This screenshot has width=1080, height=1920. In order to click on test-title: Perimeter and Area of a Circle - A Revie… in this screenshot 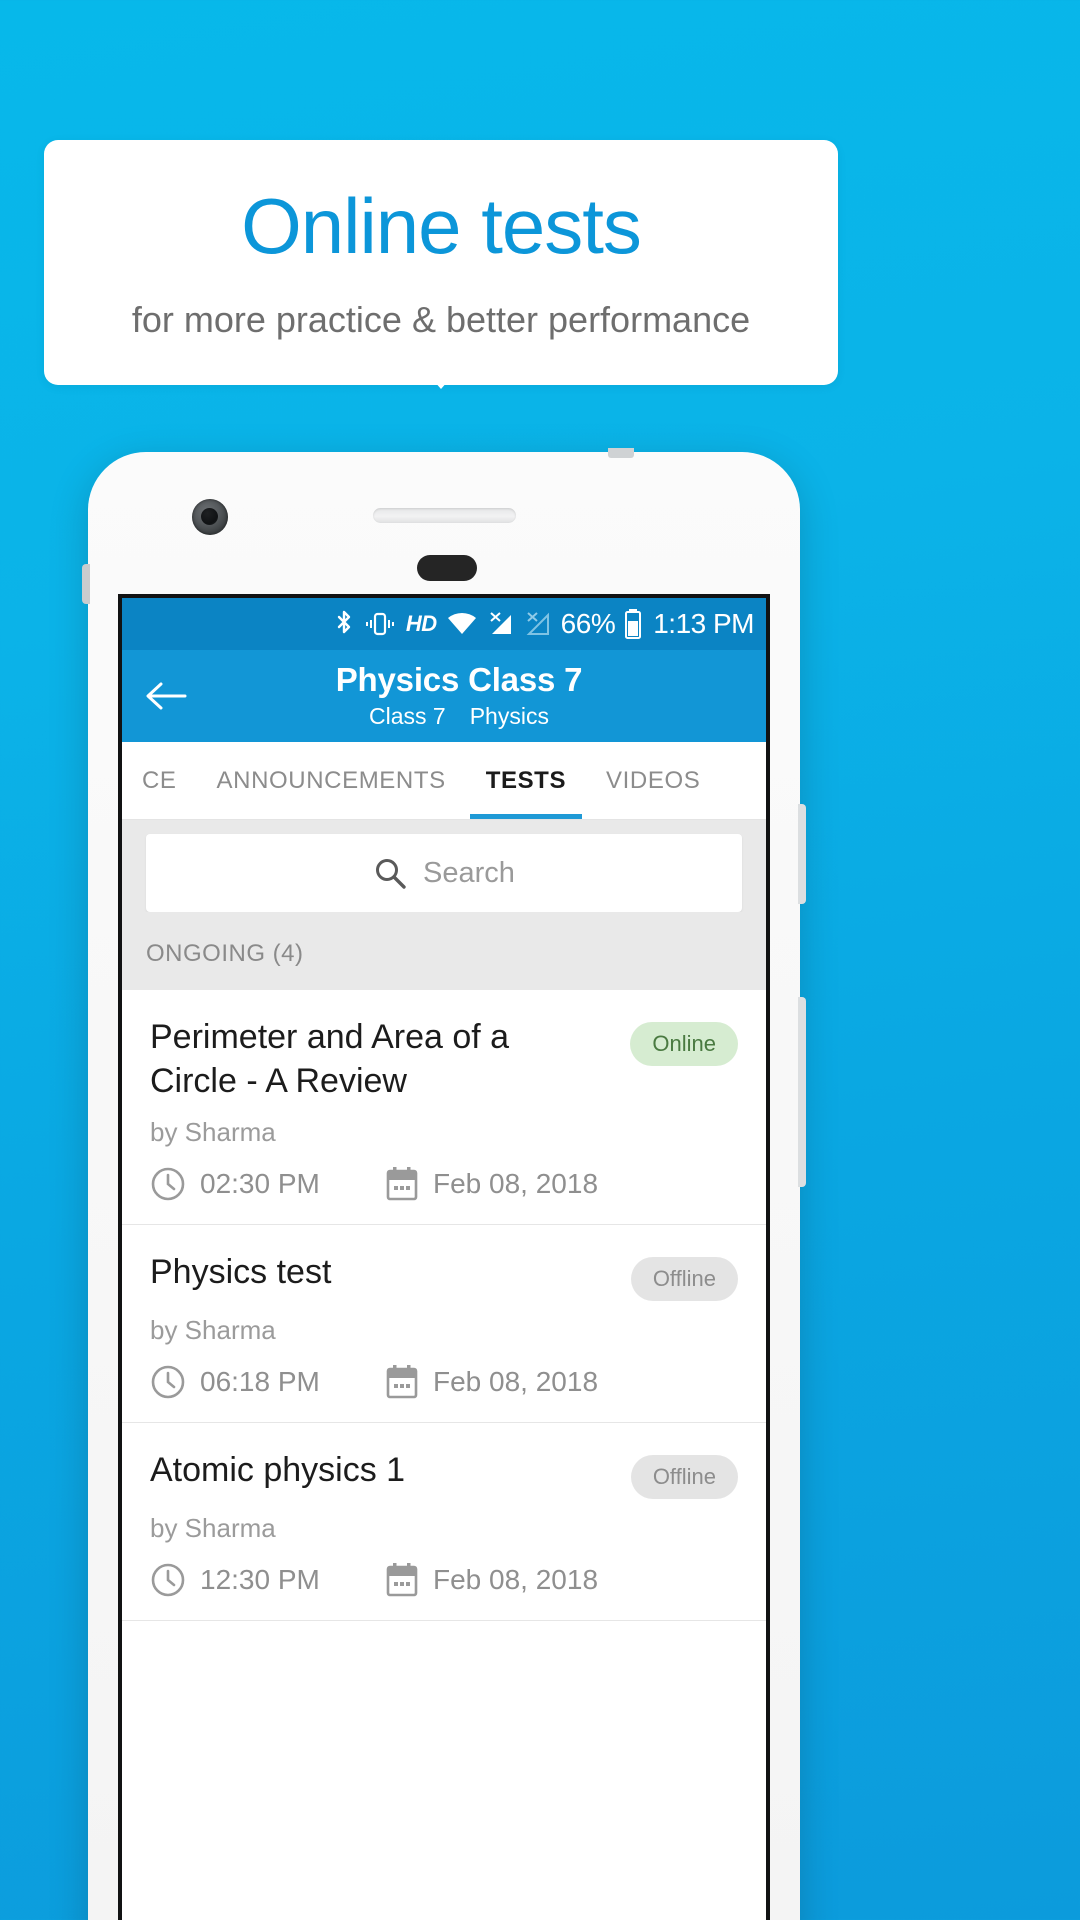, I will do `click(330, 1059)`.